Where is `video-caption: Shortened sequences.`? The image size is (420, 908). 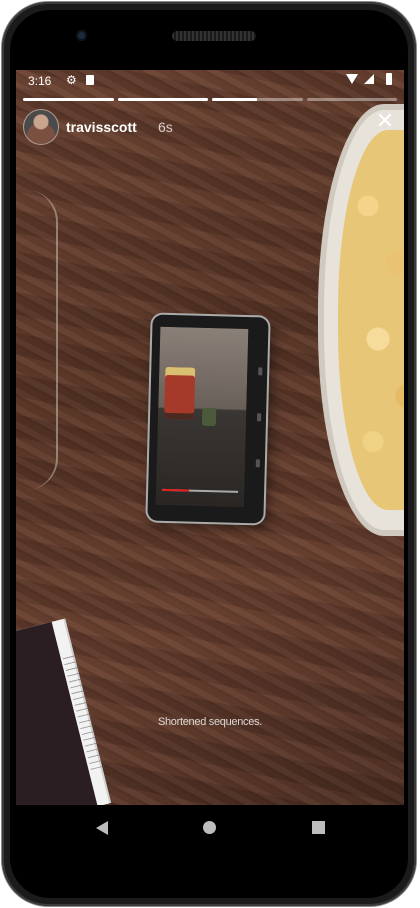 video-caption: Shortened sequences. is located at coordinates (210, 722).